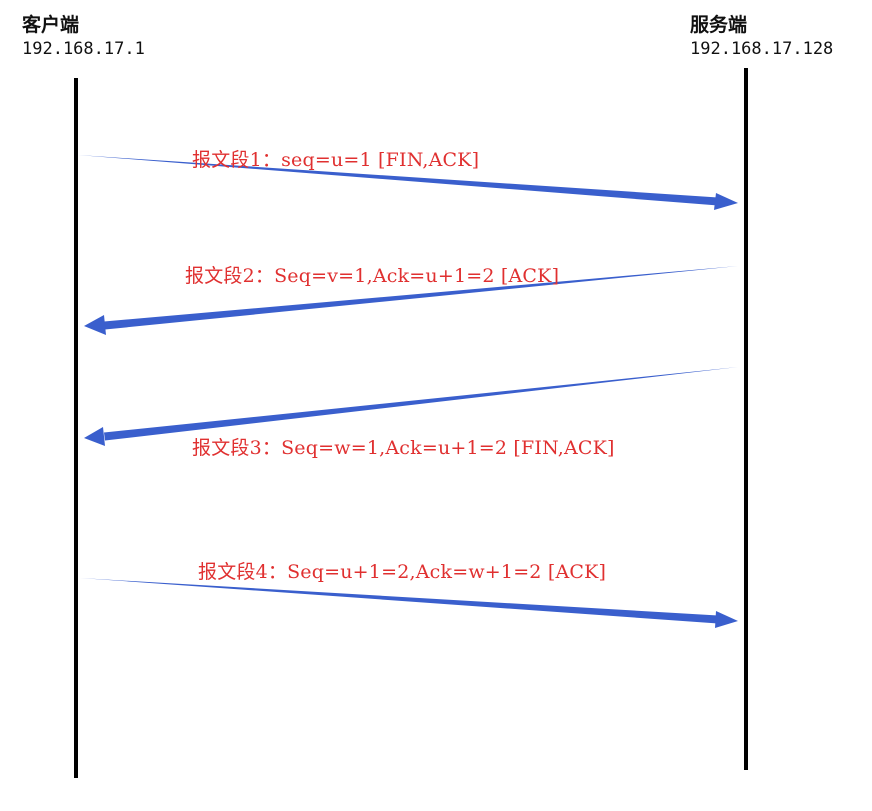  What do you see at coordinates (762, 49) in the screenshot?
I see `server-ip: 192.168.17.128` at bounding box center [762, 49].